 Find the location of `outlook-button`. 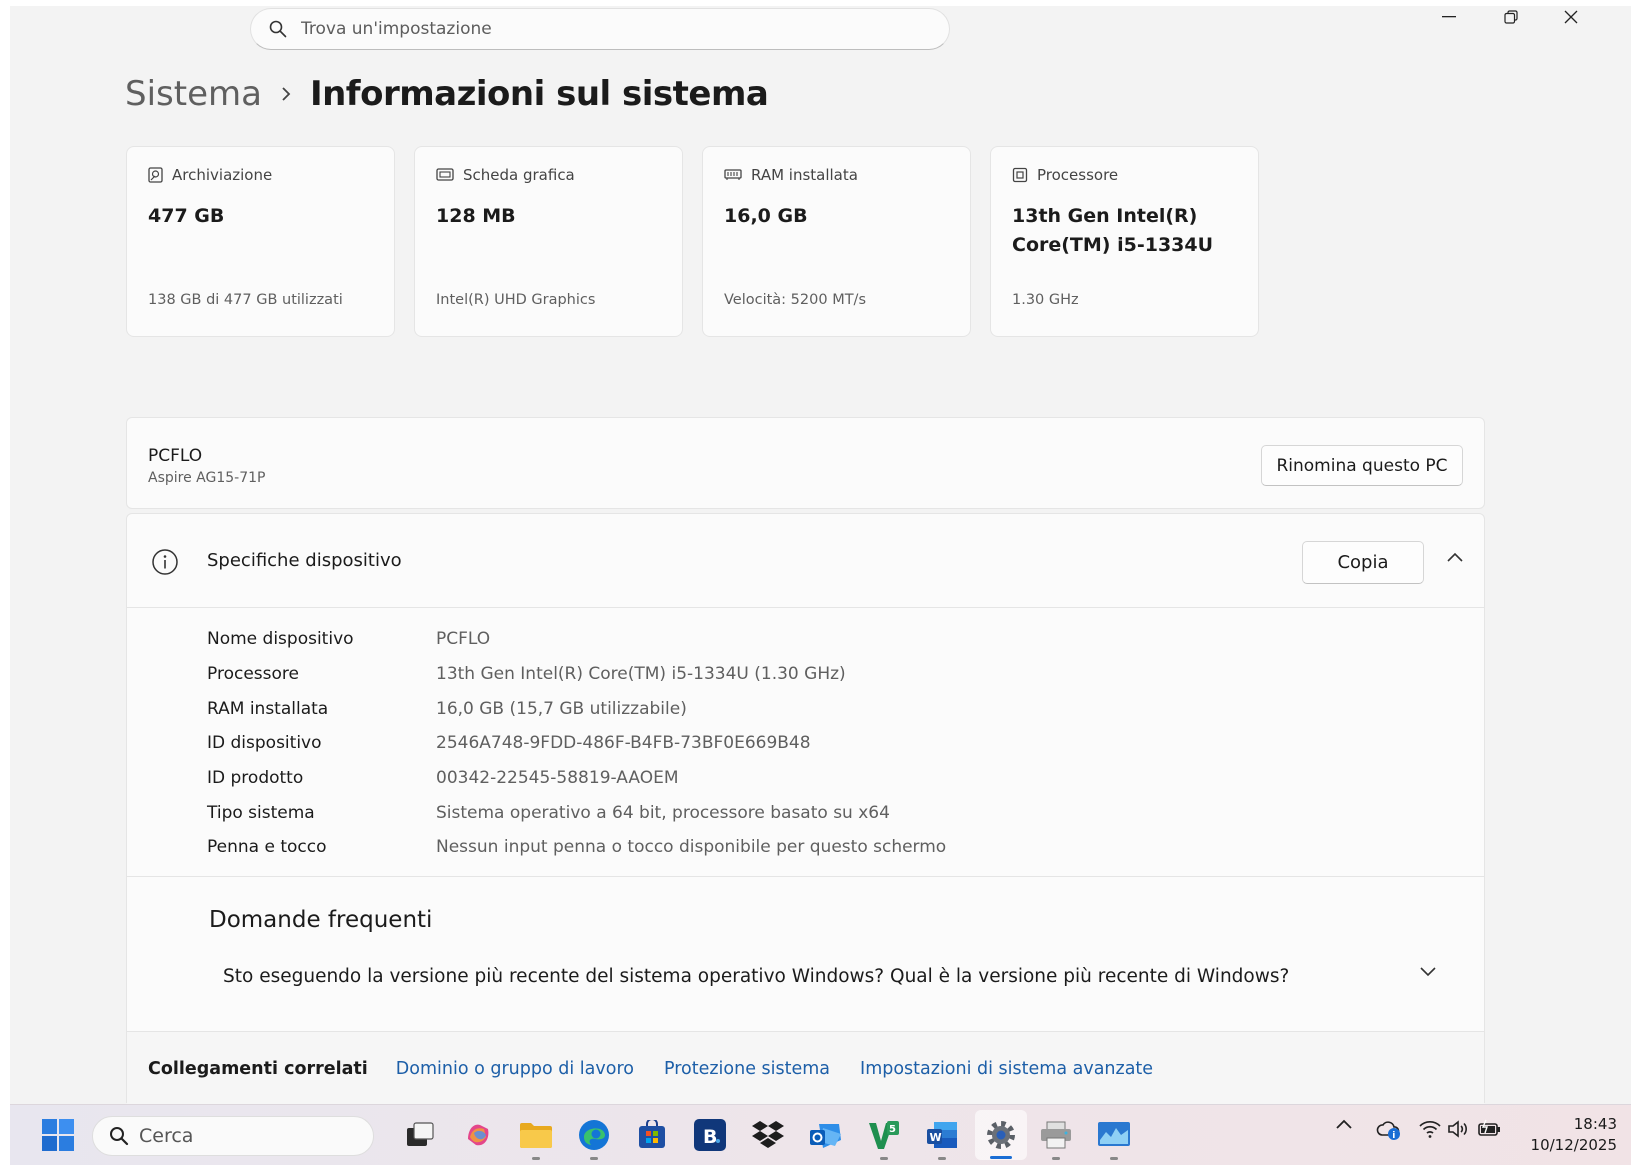

outlook-button is located at coordinates (826, 1135).